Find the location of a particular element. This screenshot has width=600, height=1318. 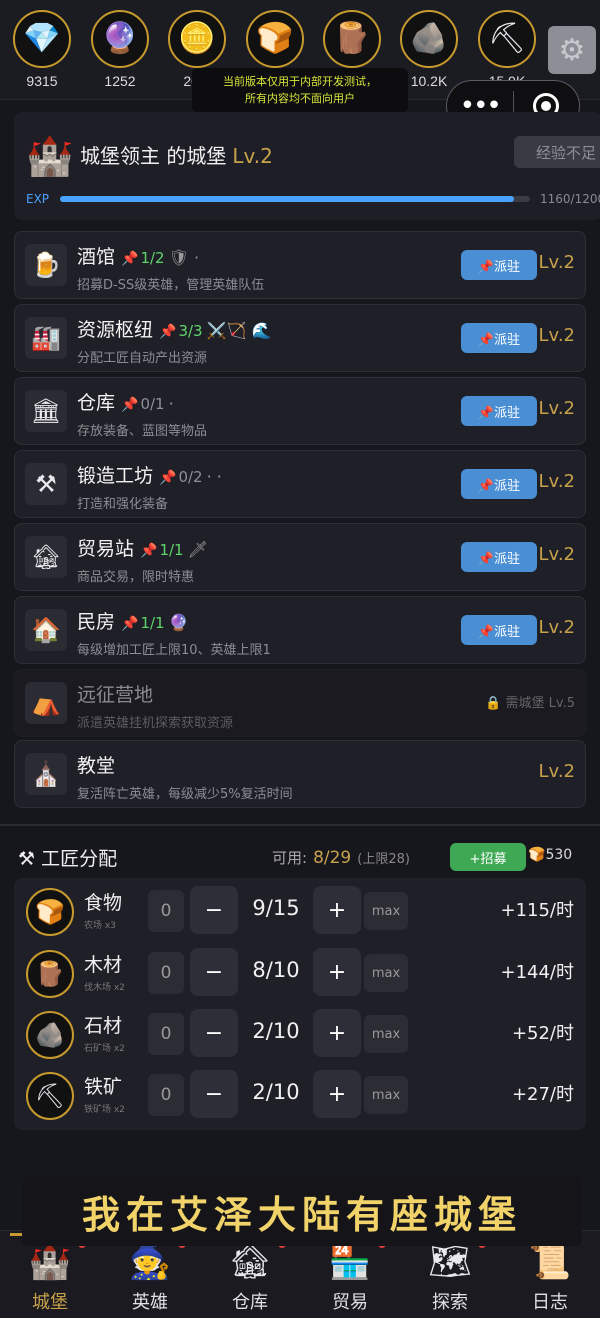

tab-warehouse: 🏚 仓库 is located at coordinates (250, 1277).